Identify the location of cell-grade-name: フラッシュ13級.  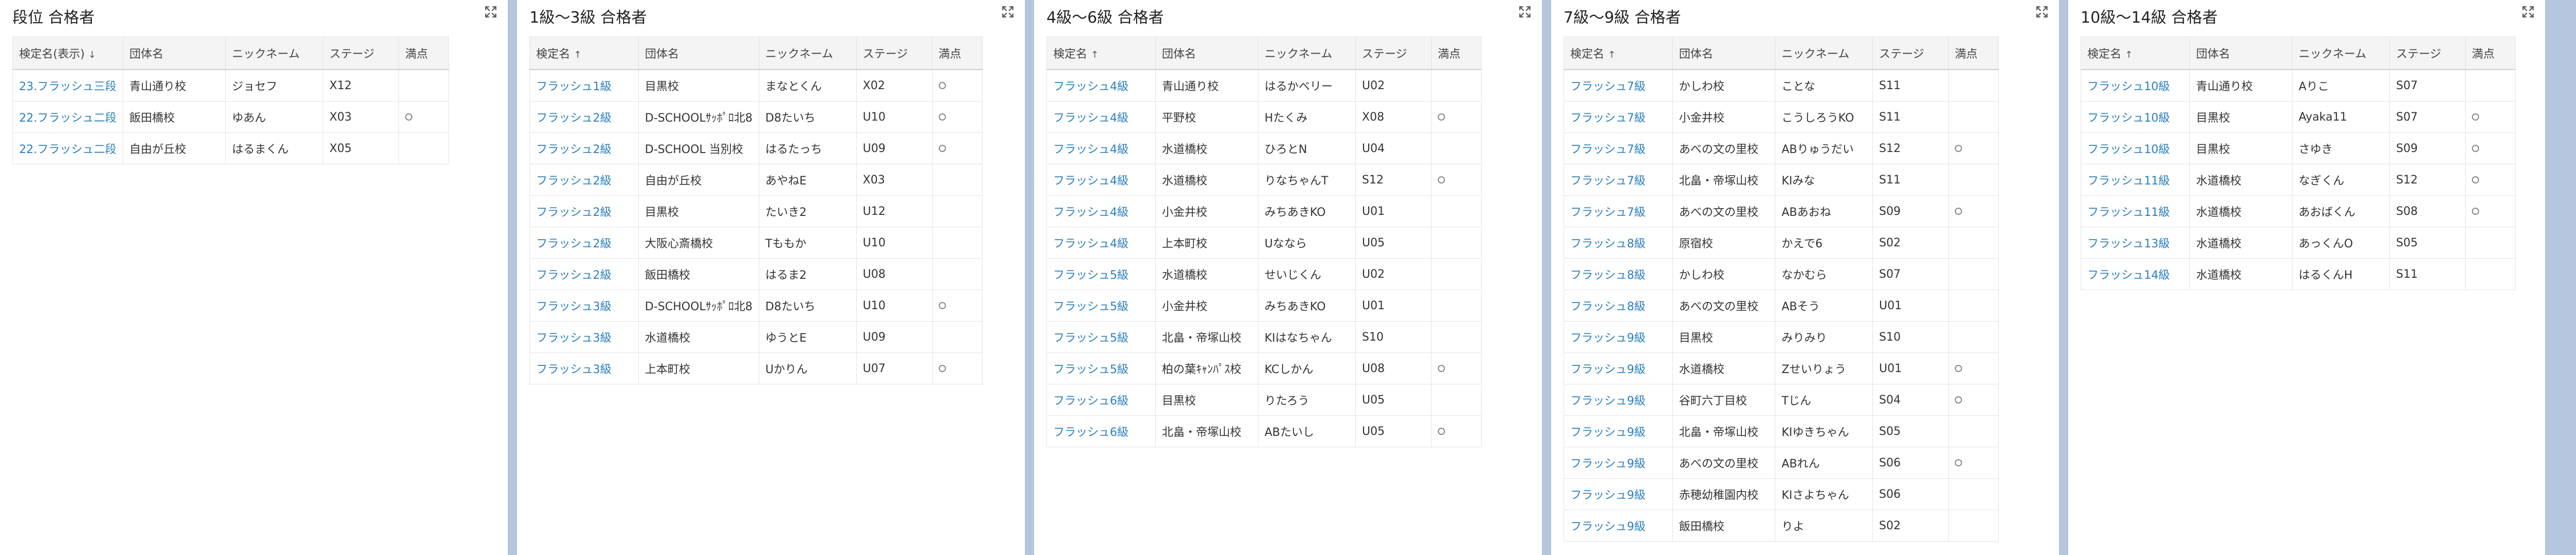
(2136, 243).